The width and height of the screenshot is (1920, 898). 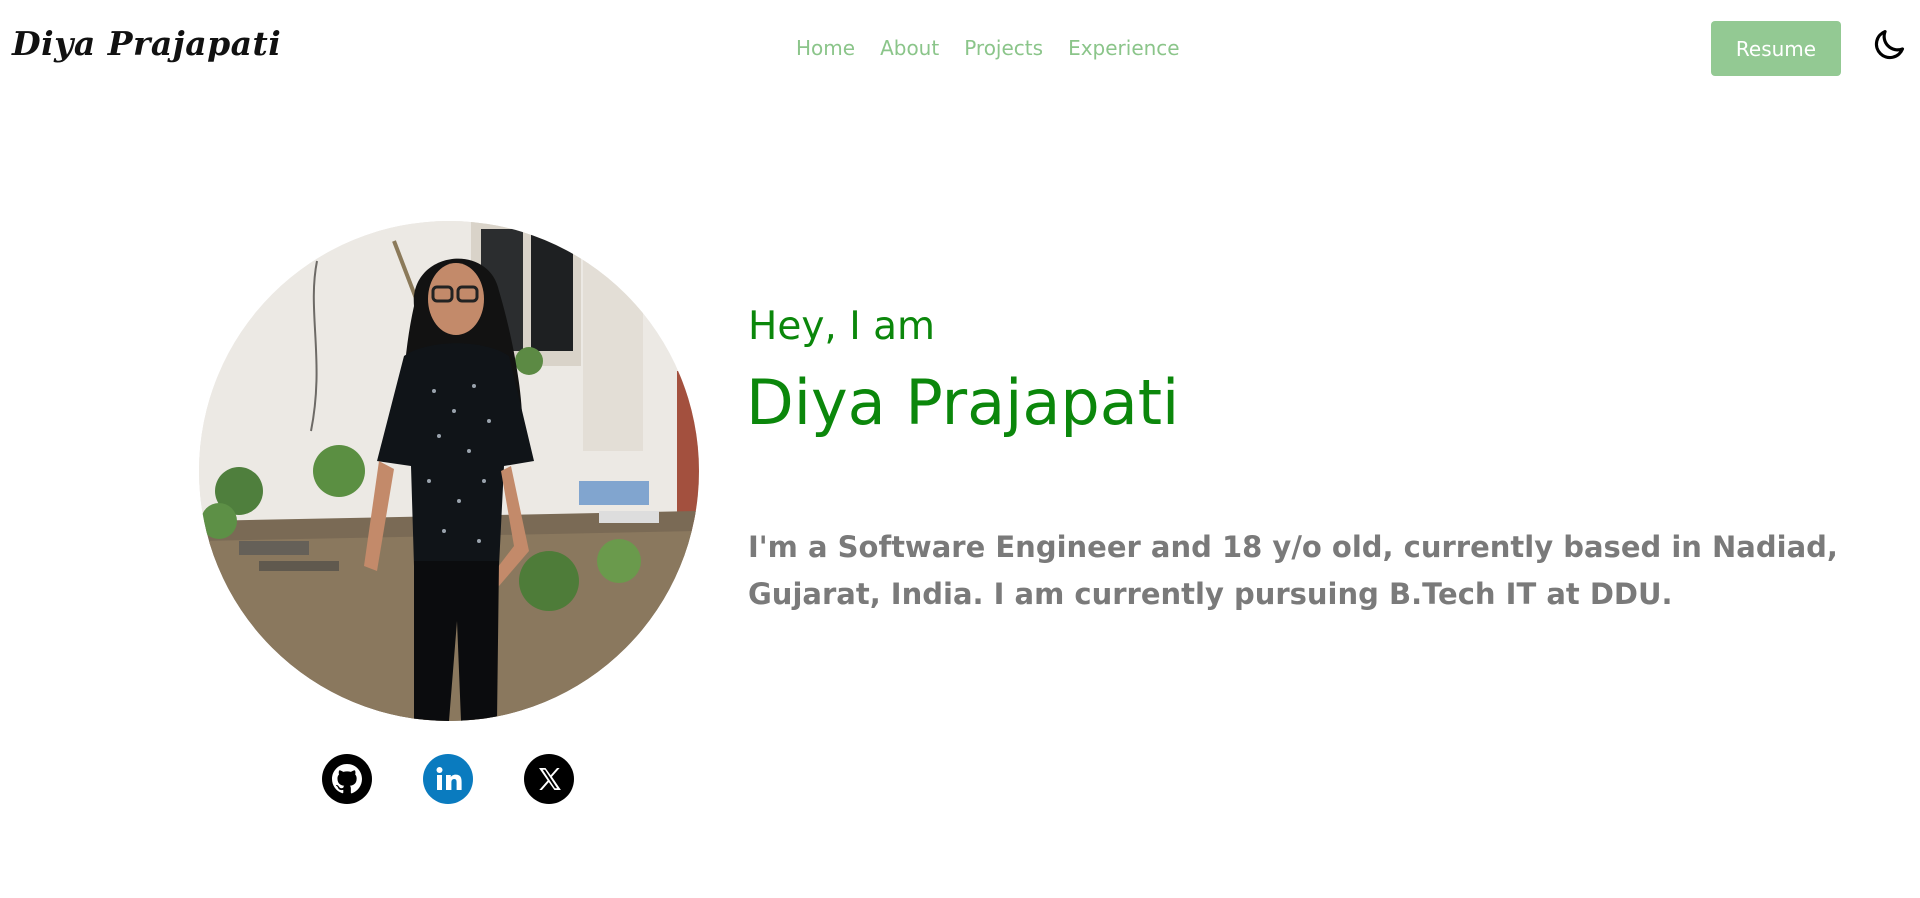 I want to click on x-link, so click(x=549, y=779).